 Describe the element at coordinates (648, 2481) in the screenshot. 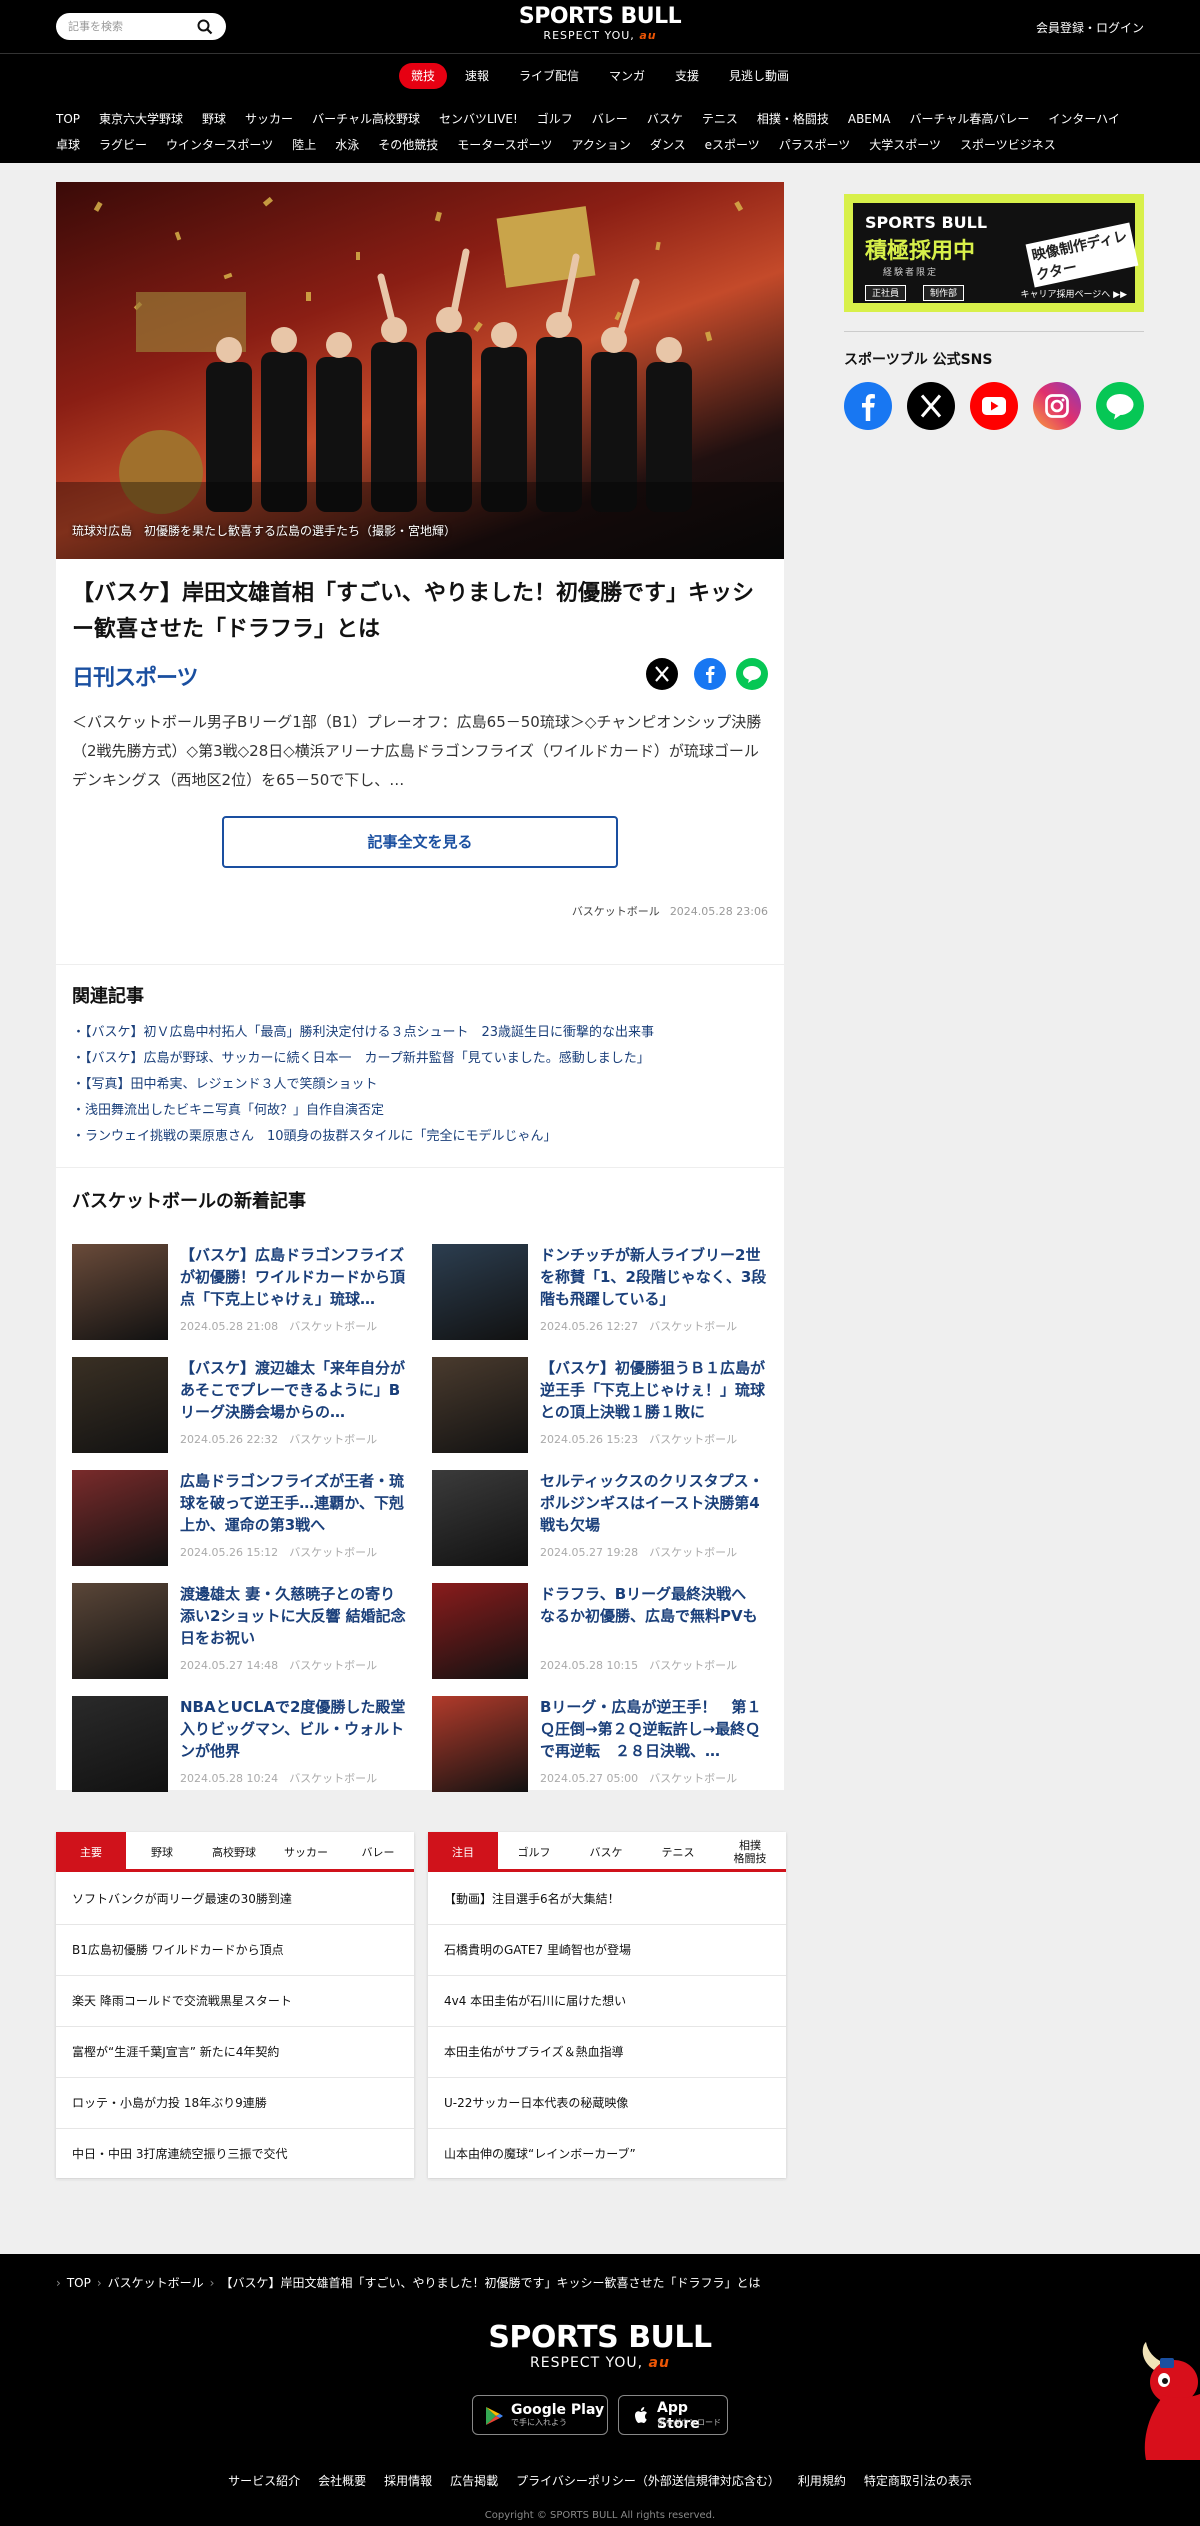

I see `footer-link: プライバシーポリシー（外部送信規律対応含む）` at that location.